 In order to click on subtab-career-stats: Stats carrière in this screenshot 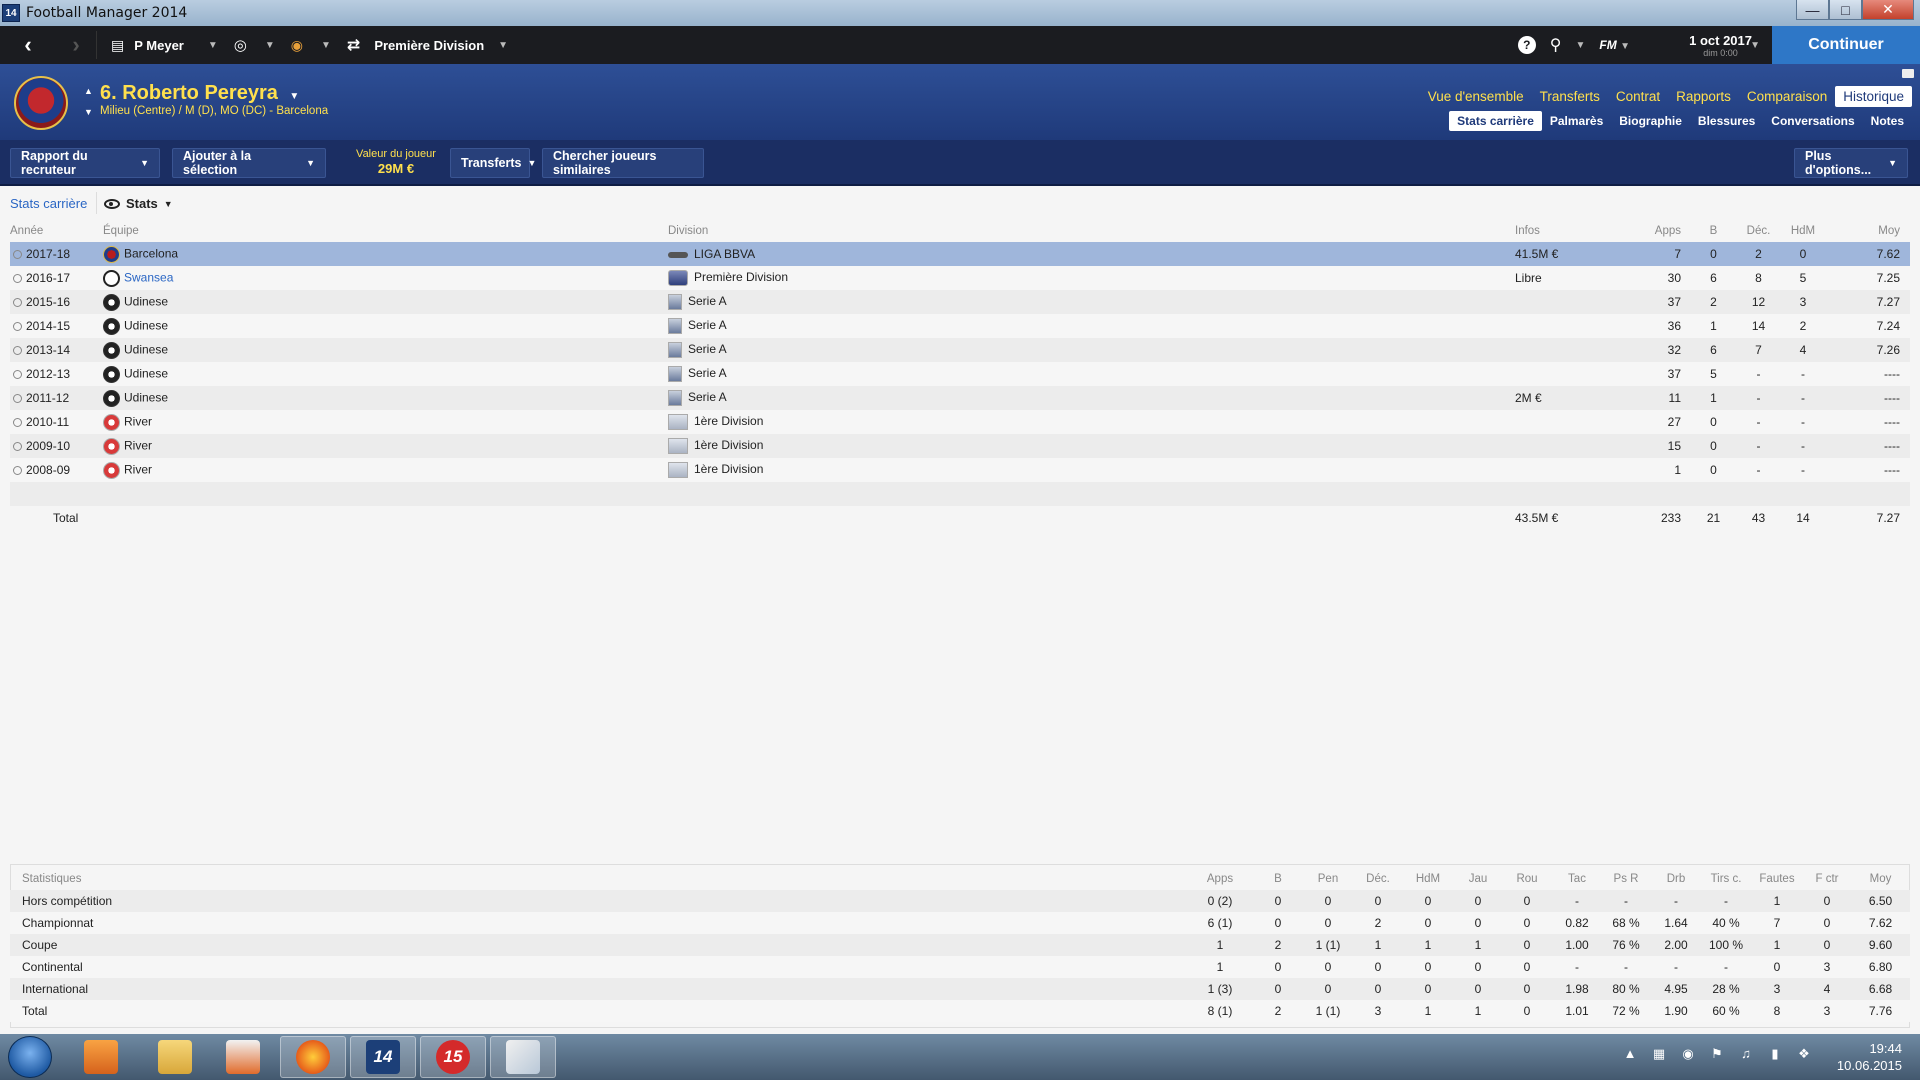, I will do `click(1495, 121)`.